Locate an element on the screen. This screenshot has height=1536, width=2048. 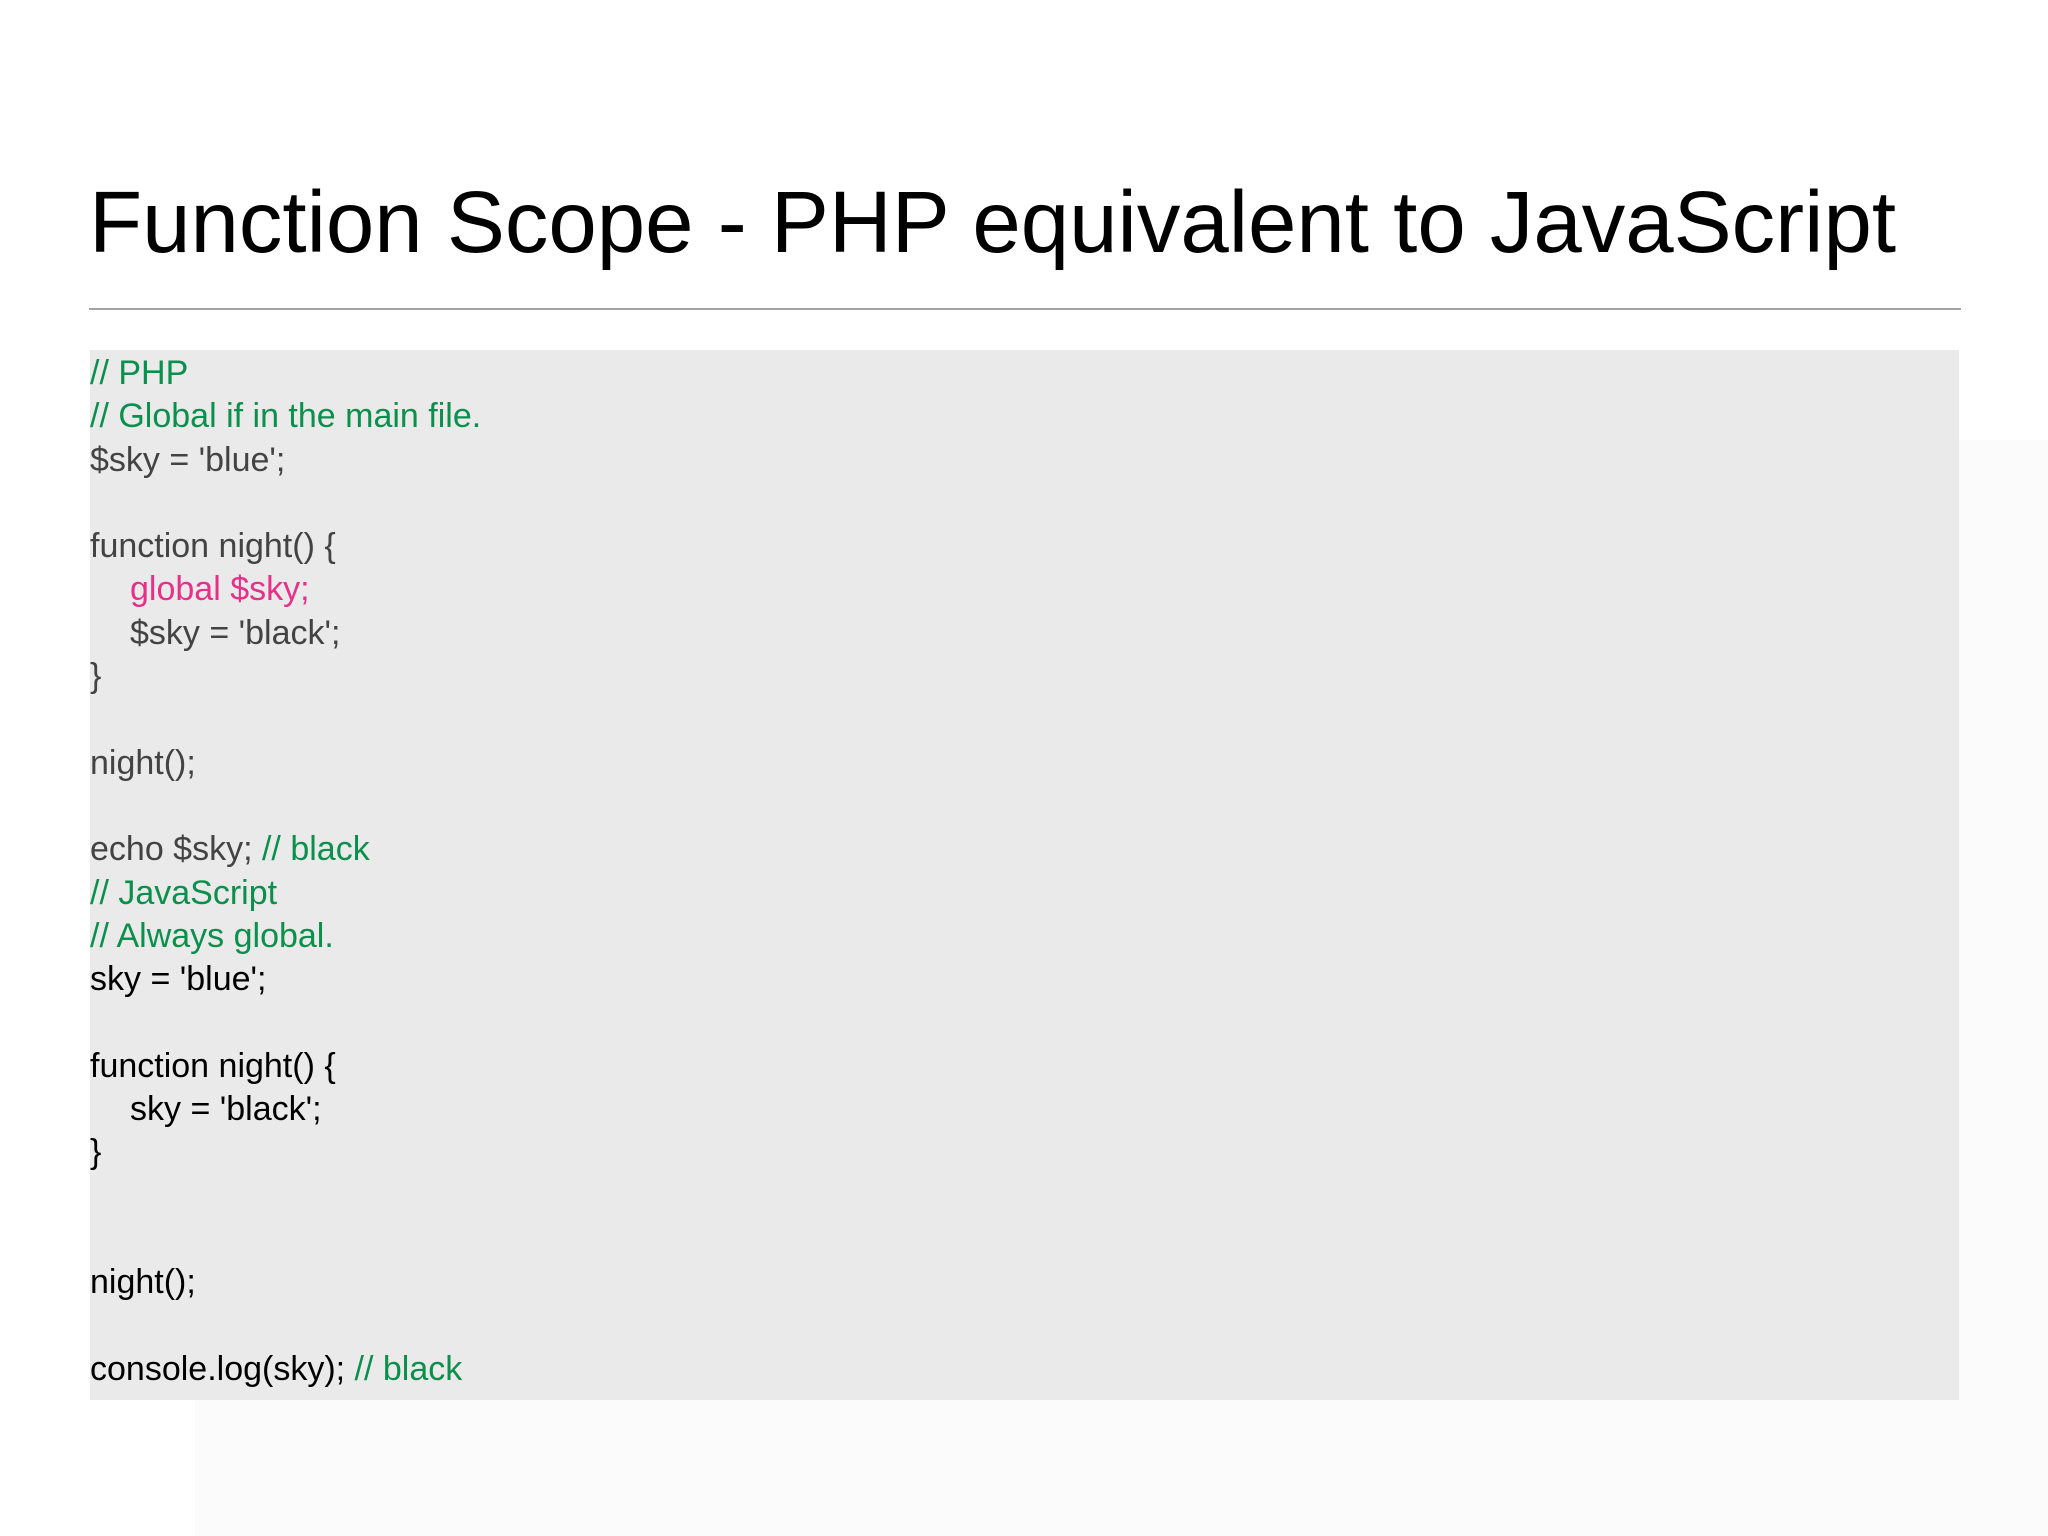
js-function-open: function night() { is located at coordinates (213, 1065).